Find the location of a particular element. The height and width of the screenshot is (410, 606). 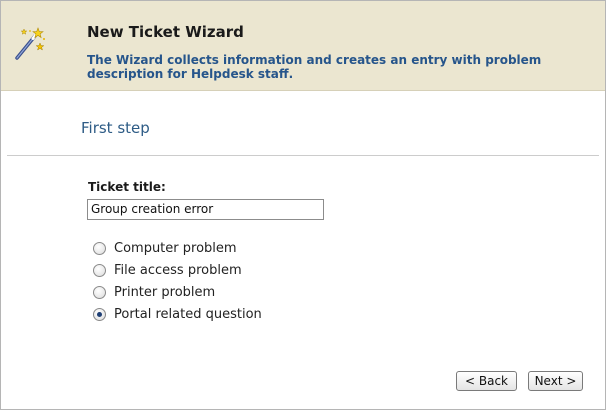

back-button: < Back is located at coordinates (486, 381).